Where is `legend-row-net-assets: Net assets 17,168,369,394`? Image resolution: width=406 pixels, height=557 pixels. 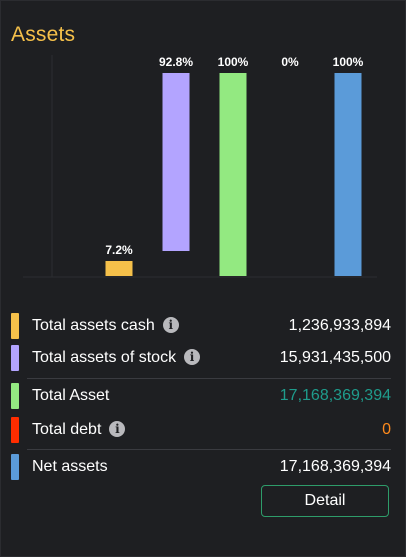 legend-row-net-assets: Net assets 17,168,369,394 is located at coordinates (203, 471).